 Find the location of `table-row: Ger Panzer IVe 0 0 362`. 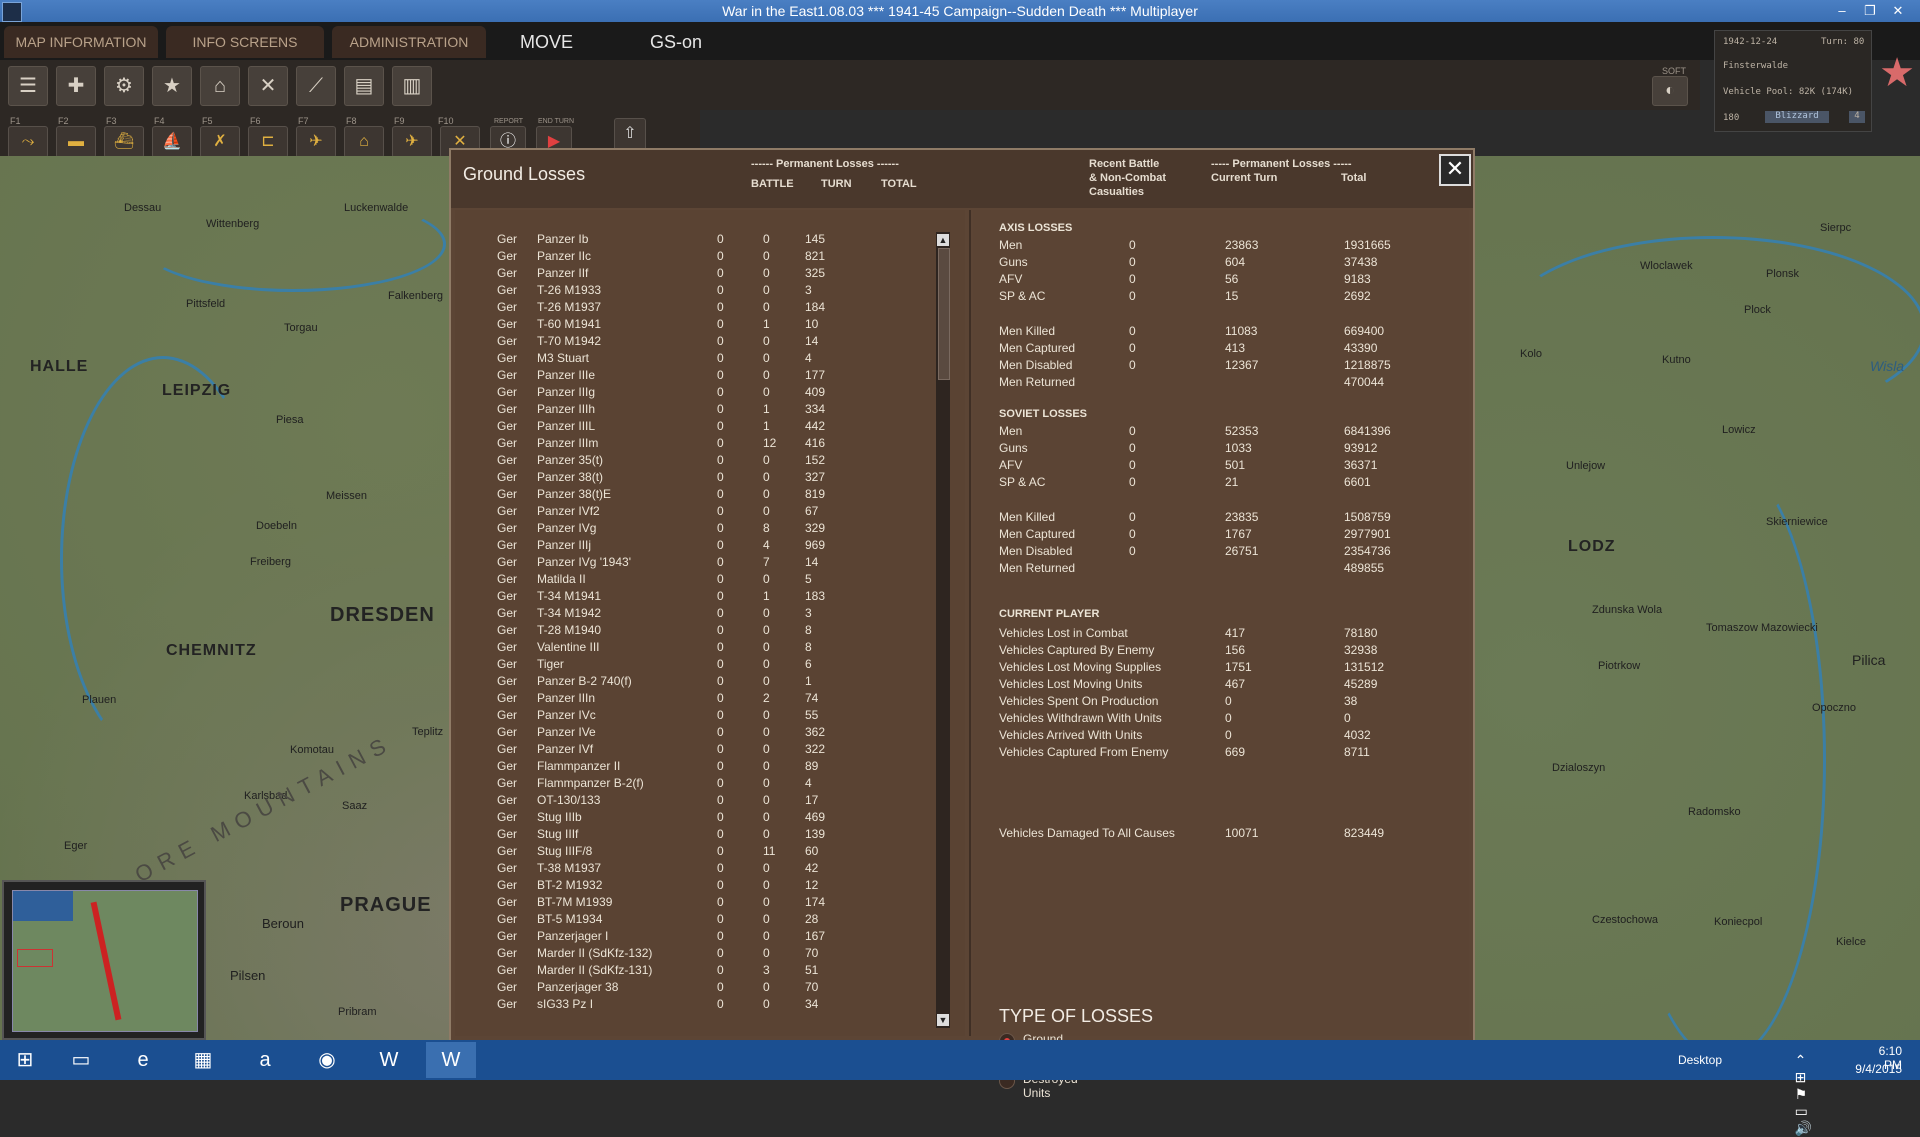

table-row: Ger Panzer IVe 0 0 362 is located at coordinates (695, 733).